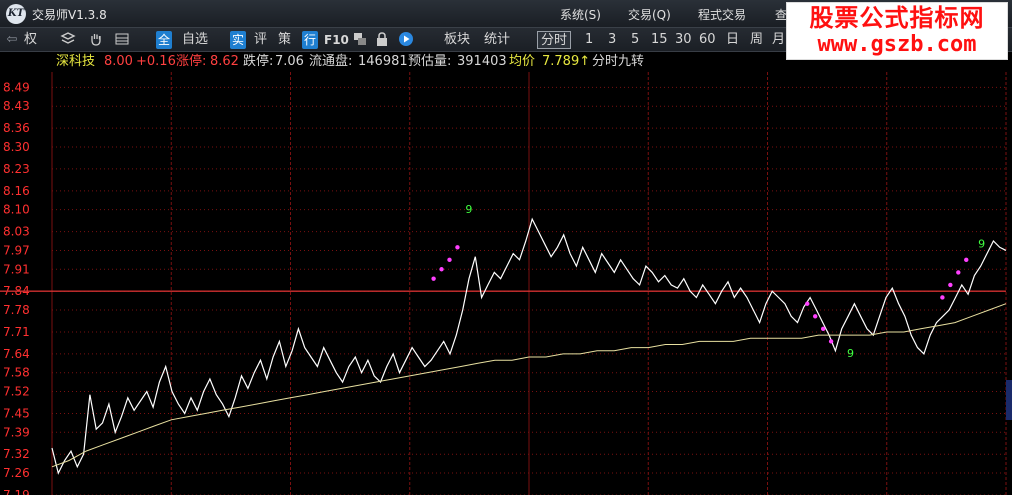 The height and width of the screenshot is (495, 1012). Describe the element at coordinates (16, 269) in the screenshot. I see `y-tick-label: 7.91` at that location.